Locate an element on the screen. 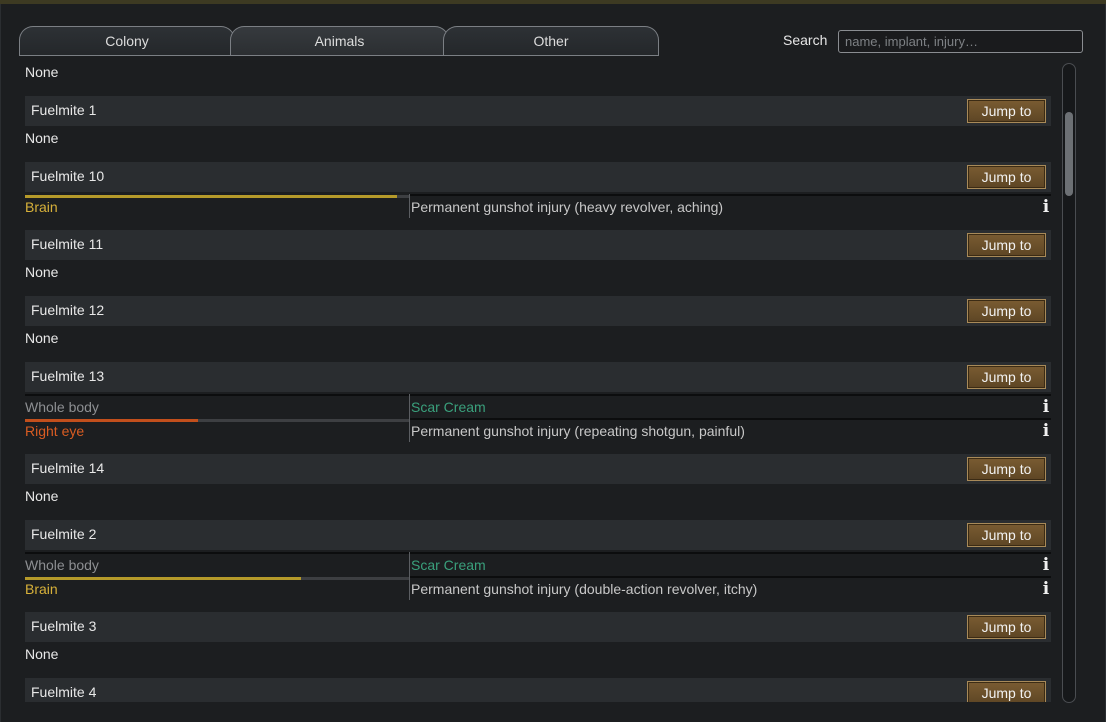 This screenshot has width=1106, height=722. animal-name: Fuelmite 11 is located at coordinates (67, 244).